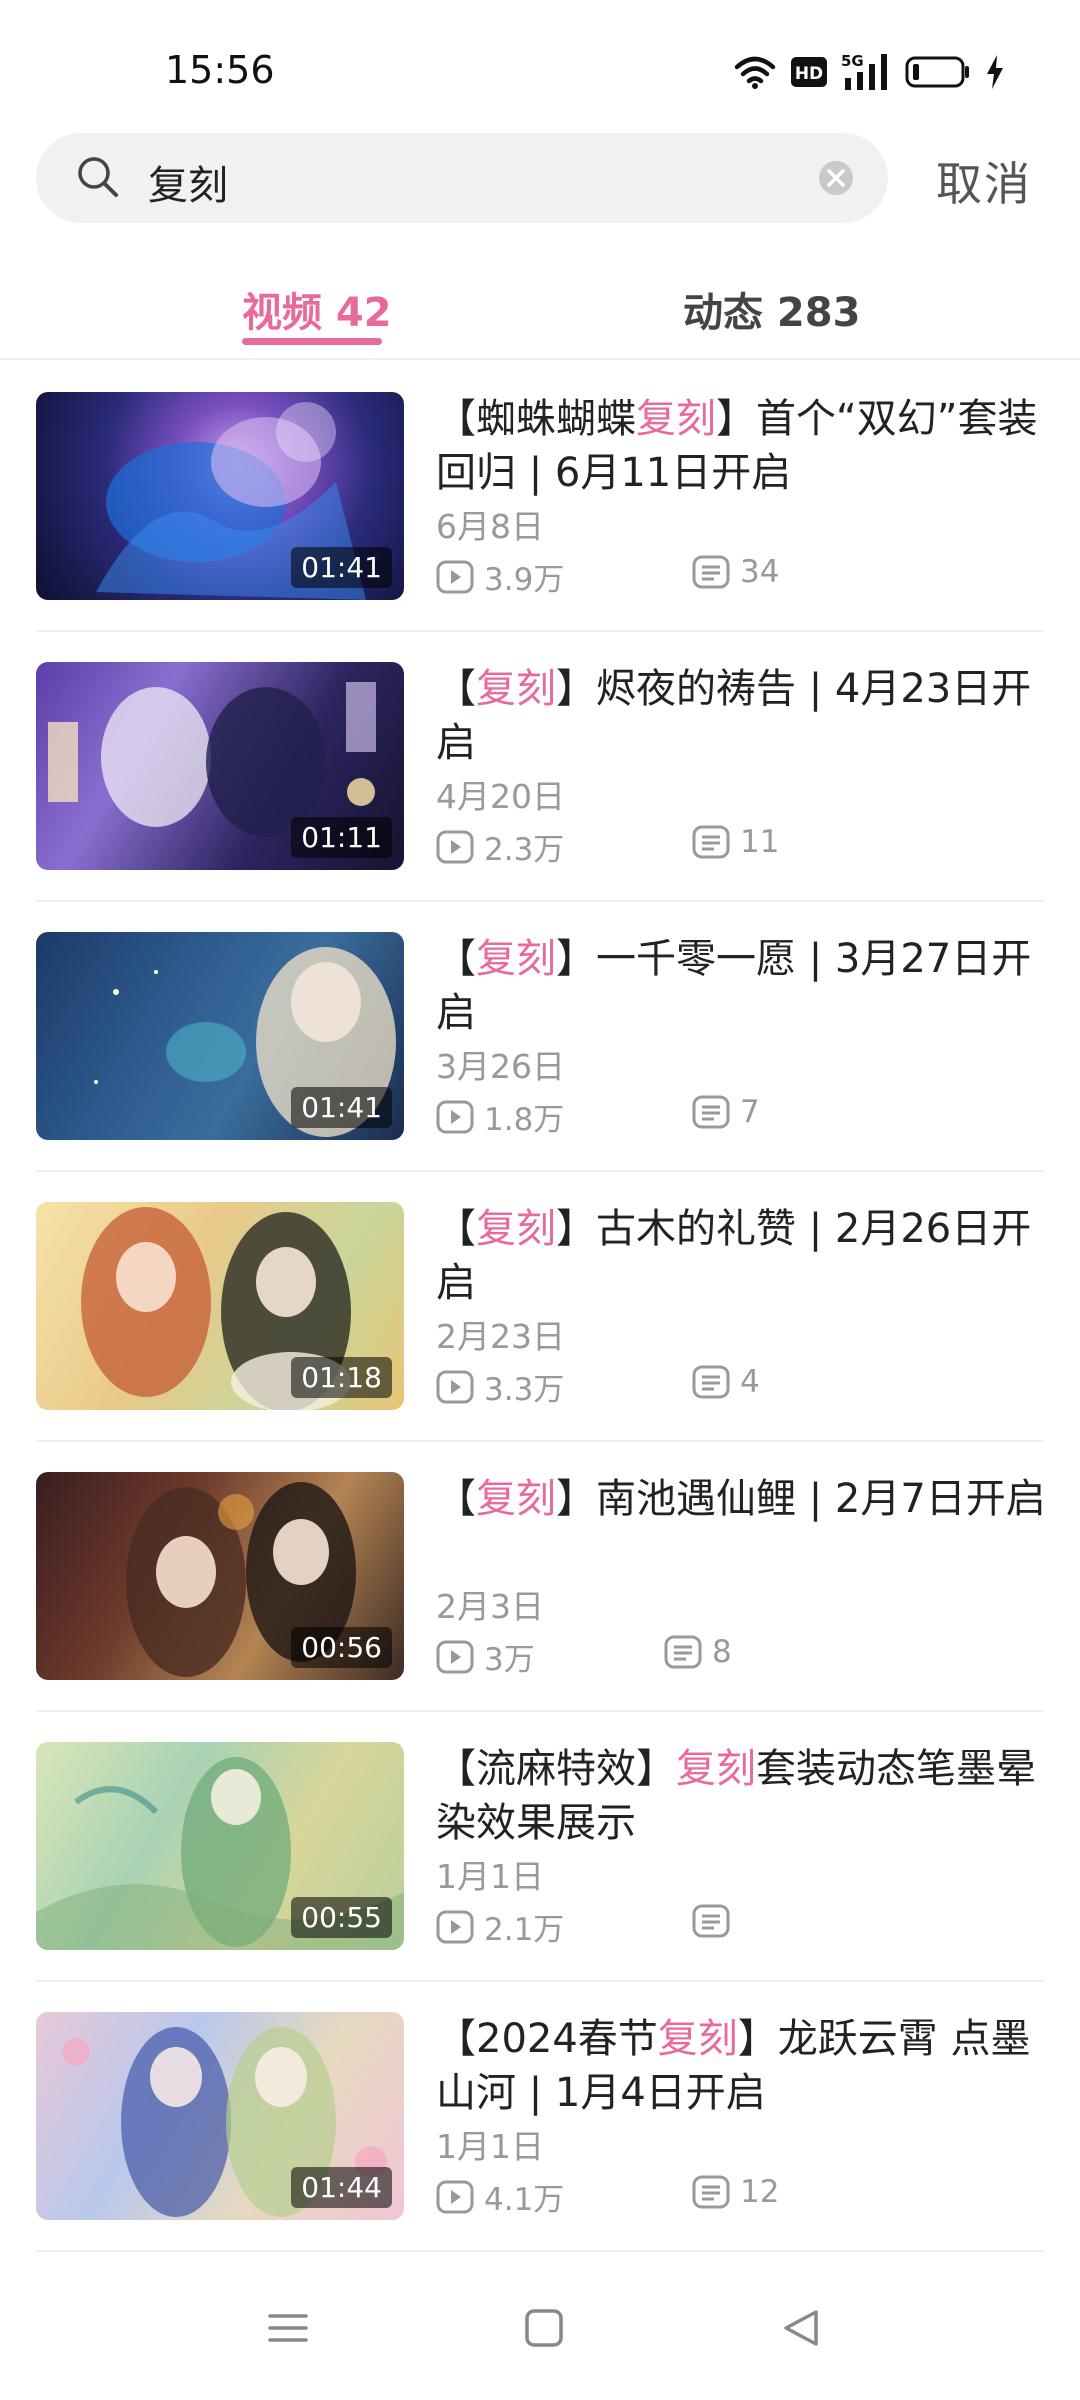  What do you see at coordinates (741, 446) in the screenshot?
I see `video-title: 【蜘蛛蝴蝶复刻】首个“双幻”套装回归 | 6月11日开启` at bounding box center [741, 446].